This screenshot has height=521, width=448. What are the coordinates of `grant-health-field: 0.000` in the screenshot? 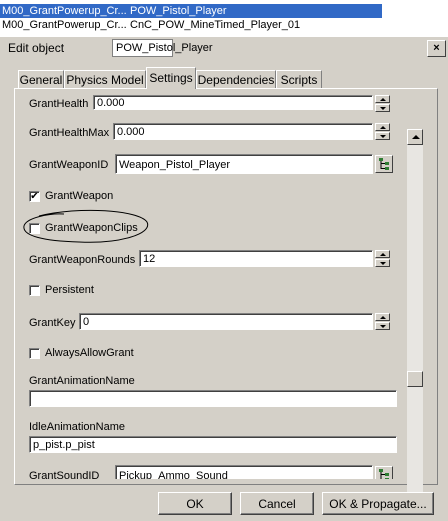 It's located at (233, 102).